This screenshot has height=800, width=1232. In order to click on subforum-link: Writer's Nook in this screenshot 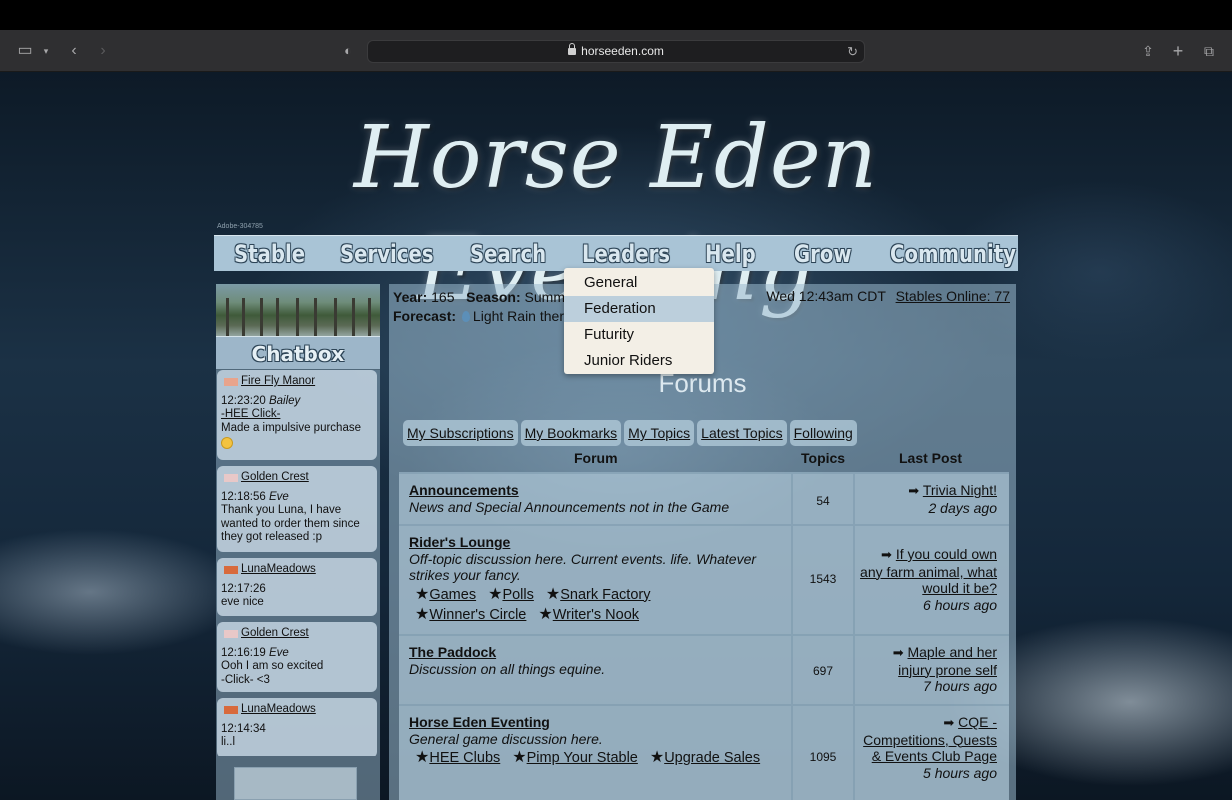, I will do `click(596, 615)`.